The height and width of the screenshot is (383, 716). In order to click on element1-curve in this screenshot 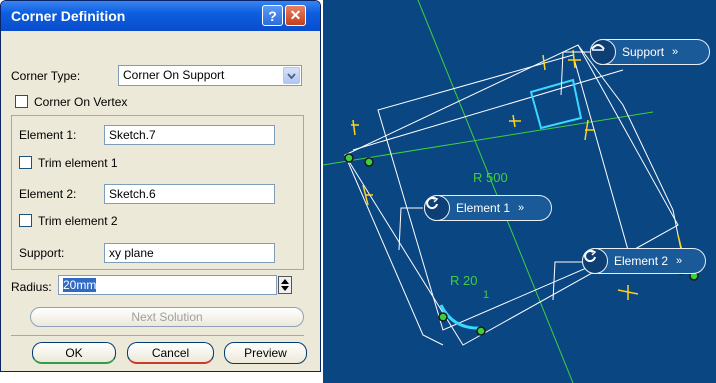, I will do `click(394, 250)`.